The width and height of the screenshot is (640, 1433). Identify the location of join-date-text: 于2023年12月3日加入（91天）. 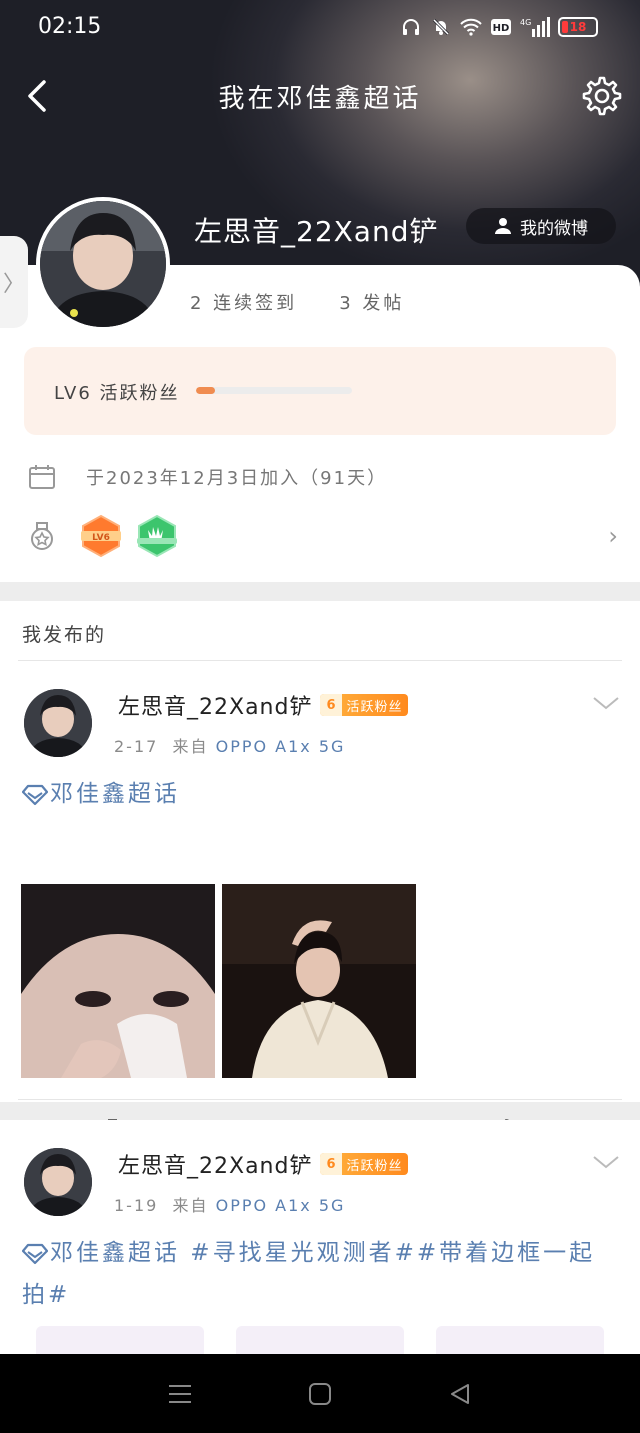
(237, 478).